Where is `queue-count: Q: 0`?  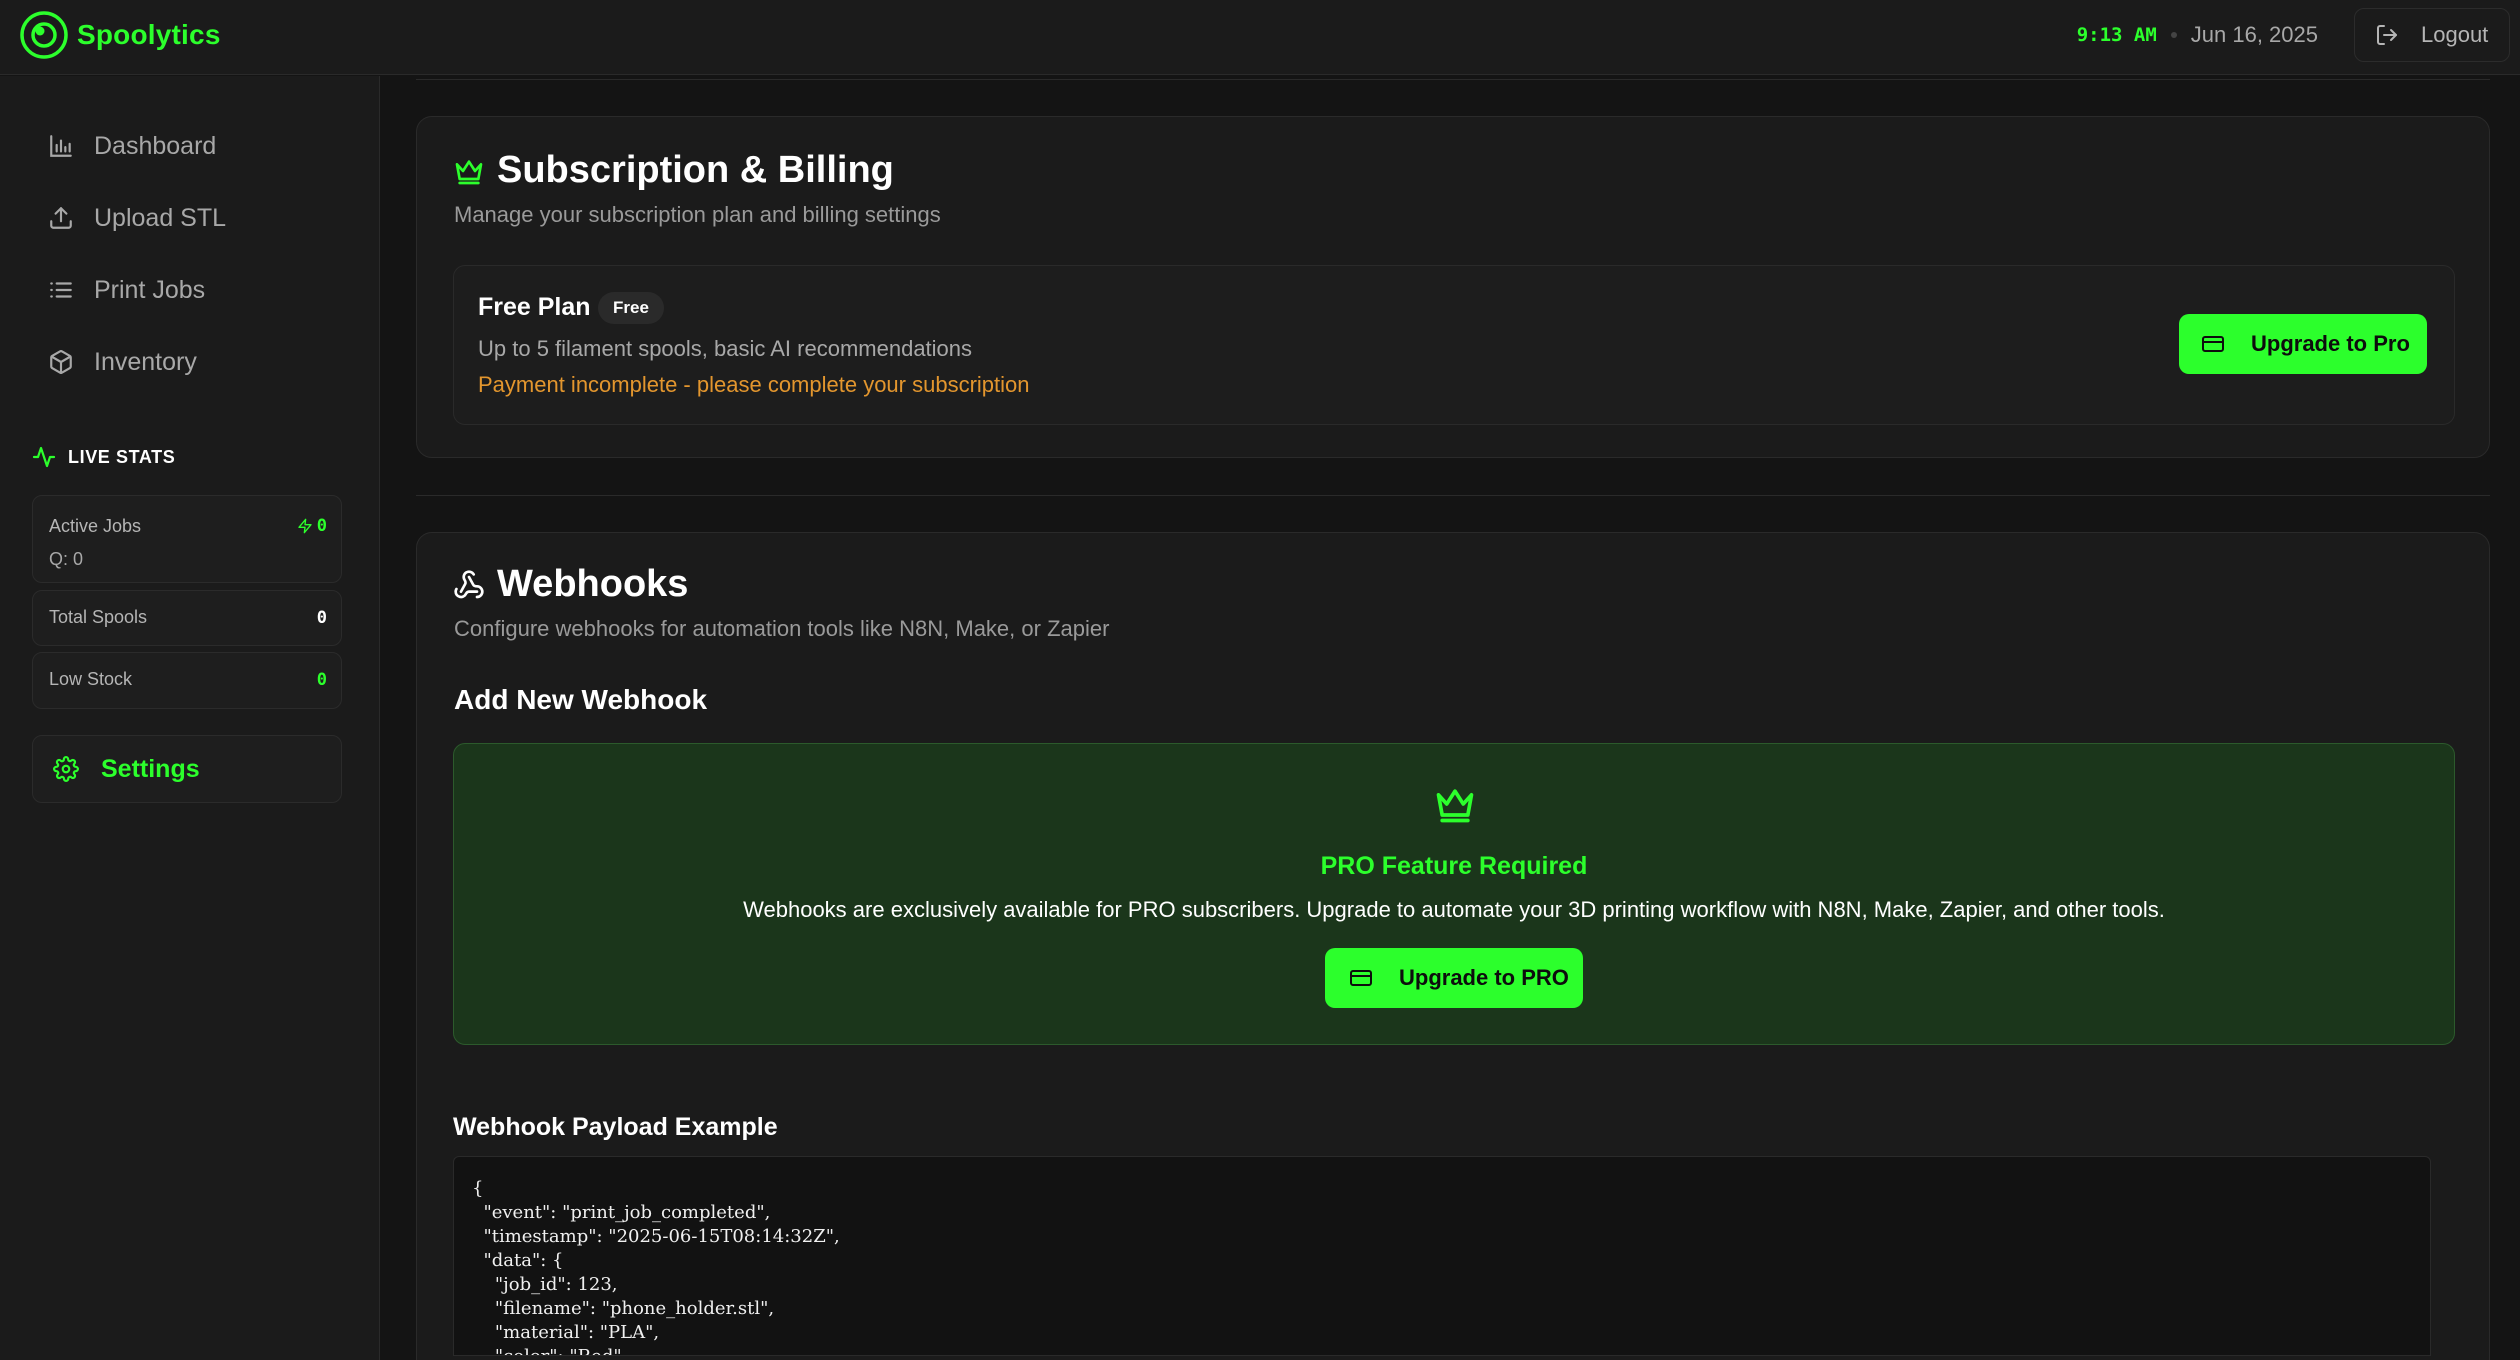
queue-count: Q: 0 is located at coordinates (66, 559).